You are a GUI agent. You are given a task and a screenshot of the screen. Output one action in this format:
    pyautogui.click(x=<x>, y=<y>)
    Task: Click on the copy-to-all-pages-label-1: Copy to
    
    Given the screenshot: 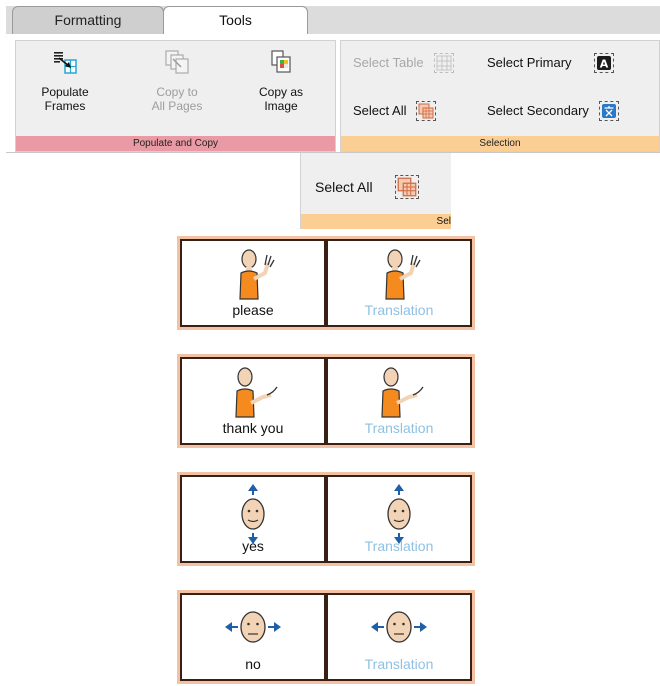 What is the action you would take?
    pyautogui.click(x=177, y=92)
    